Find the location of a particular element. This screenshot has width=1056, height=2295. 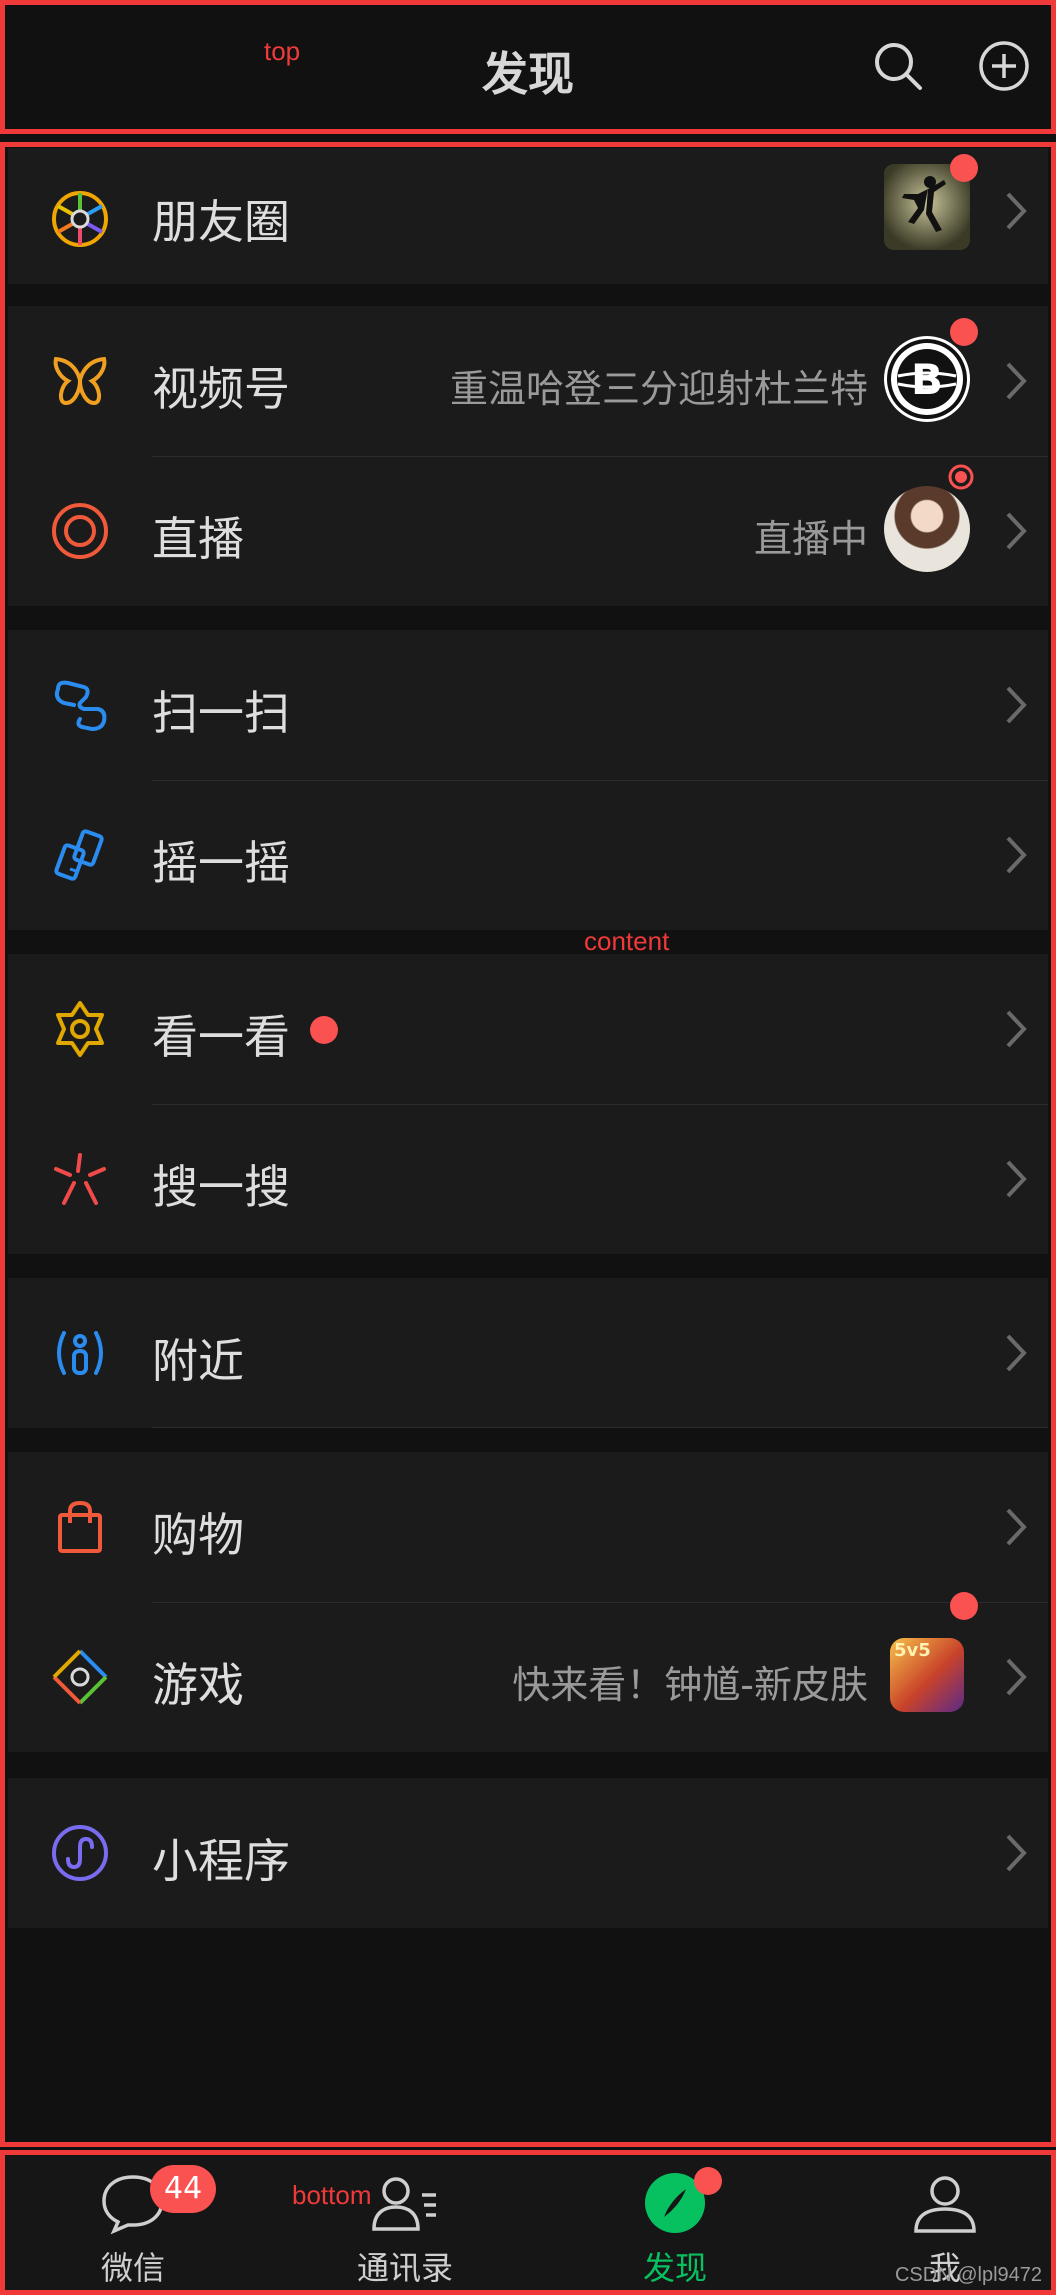

bottom-annotation: bottom is located at coordinates (332, 2195).